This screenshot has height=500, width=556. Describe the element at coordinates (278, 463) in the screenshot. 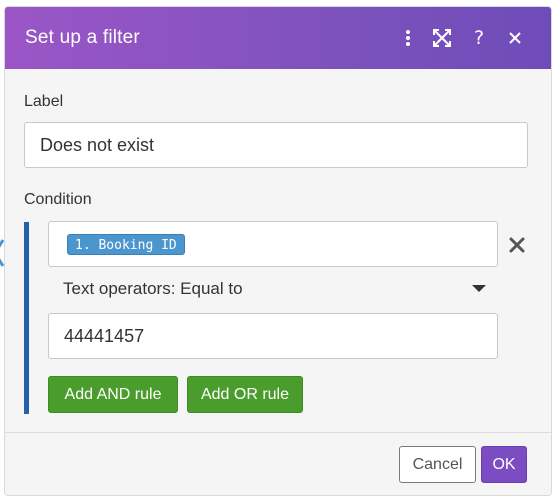

I see `dialog-footer: Cancel OK` at that location.